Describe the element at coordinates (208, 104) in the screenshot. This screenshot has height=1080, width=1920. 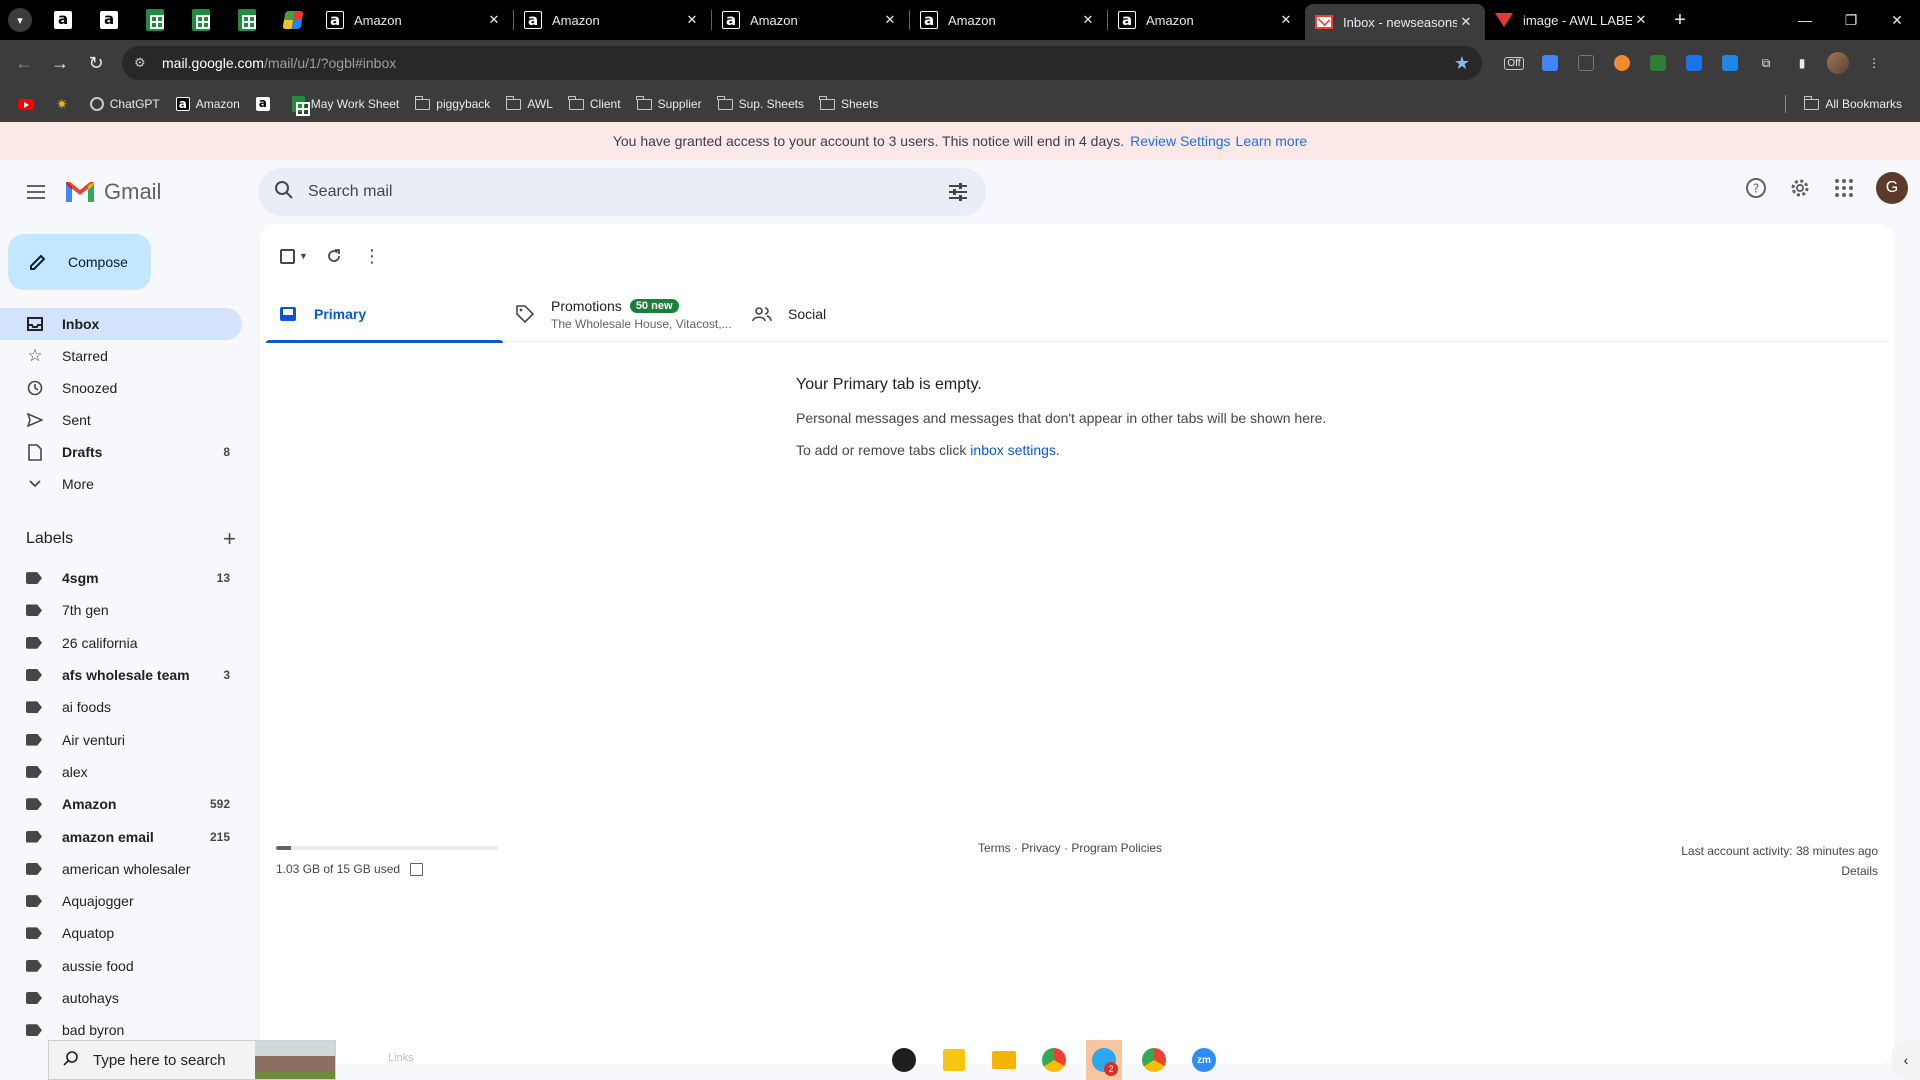
I see `bookmark-amazon: a Amazon` at that location.